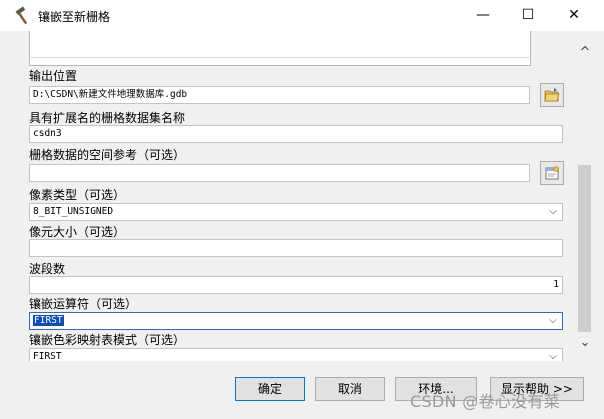  Describe the element at coordinates (83, 304) in the screenshot. I see `mosaic-operator-label: 镶嵌运算符（可选）` at that location.